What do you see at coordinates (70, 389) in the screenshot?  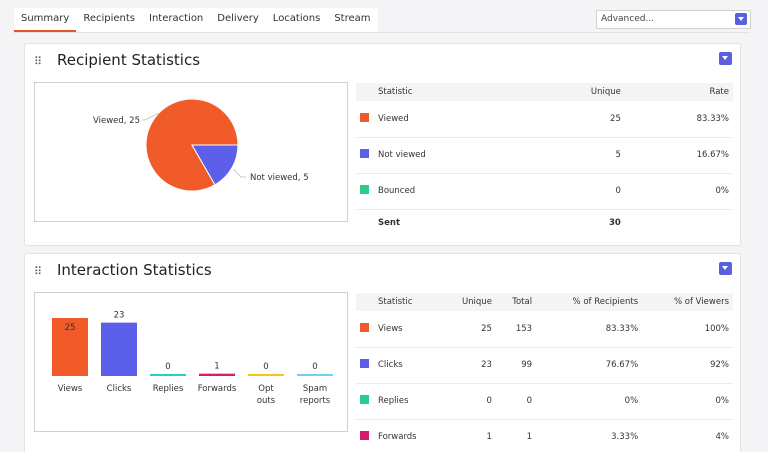 I see `bar-category-label: Views` at bounding box center [70, 389].